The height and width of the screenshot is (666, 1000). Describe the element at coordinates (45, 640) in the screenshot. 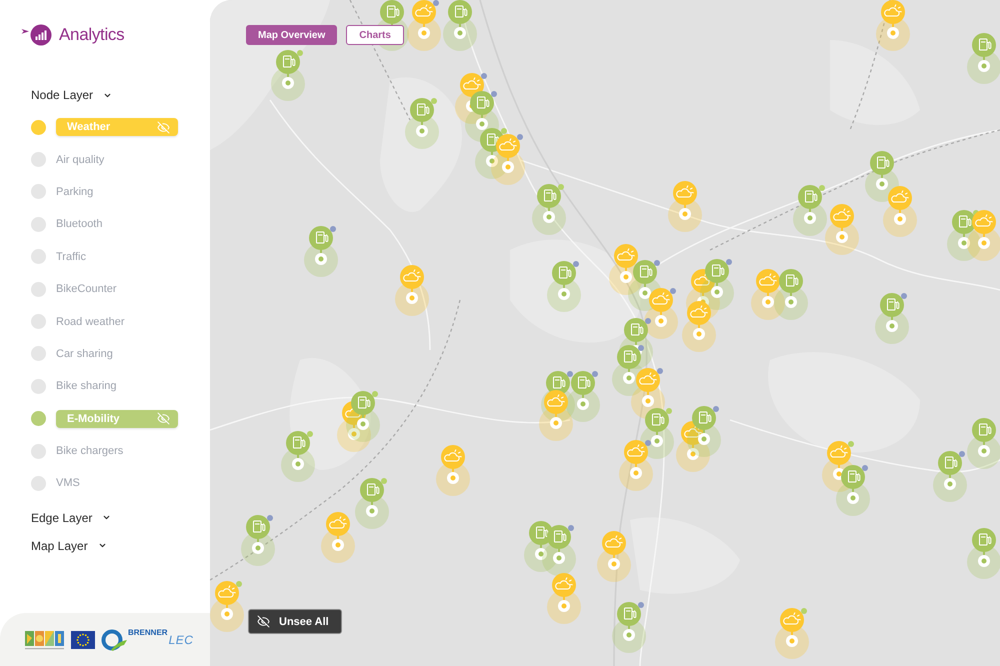

I see `tiles-logo-icon` at that location.